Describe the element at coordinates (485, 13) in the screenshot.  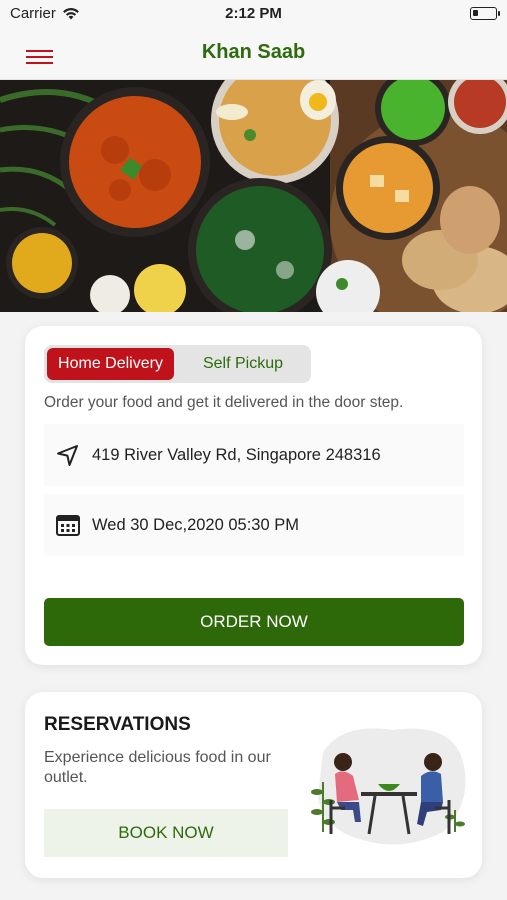
I see `battery-icon` at that location.